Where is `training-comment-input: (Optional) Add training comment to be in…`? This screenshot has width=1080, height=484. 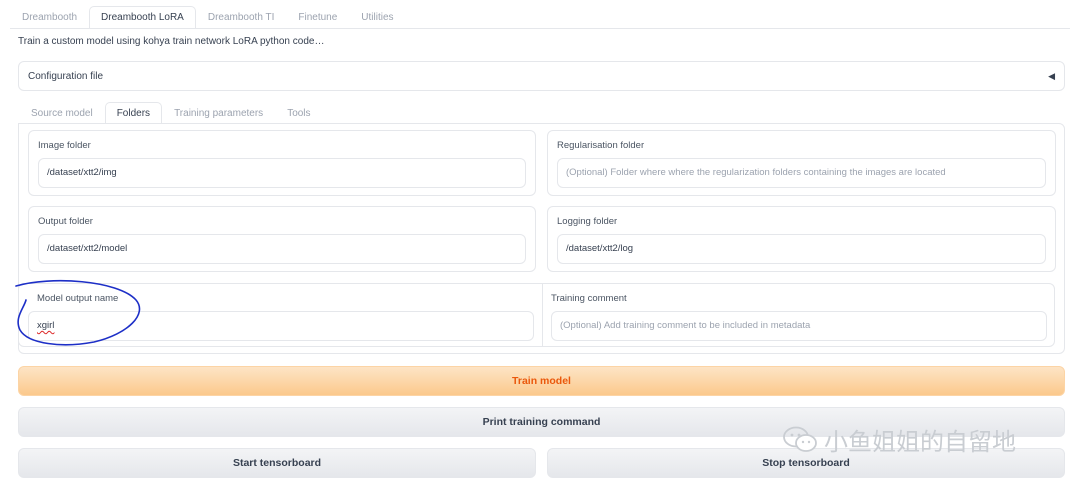 training-comment-input: (Optional) Add training comment to be in… is located at coordinates (799, 326).